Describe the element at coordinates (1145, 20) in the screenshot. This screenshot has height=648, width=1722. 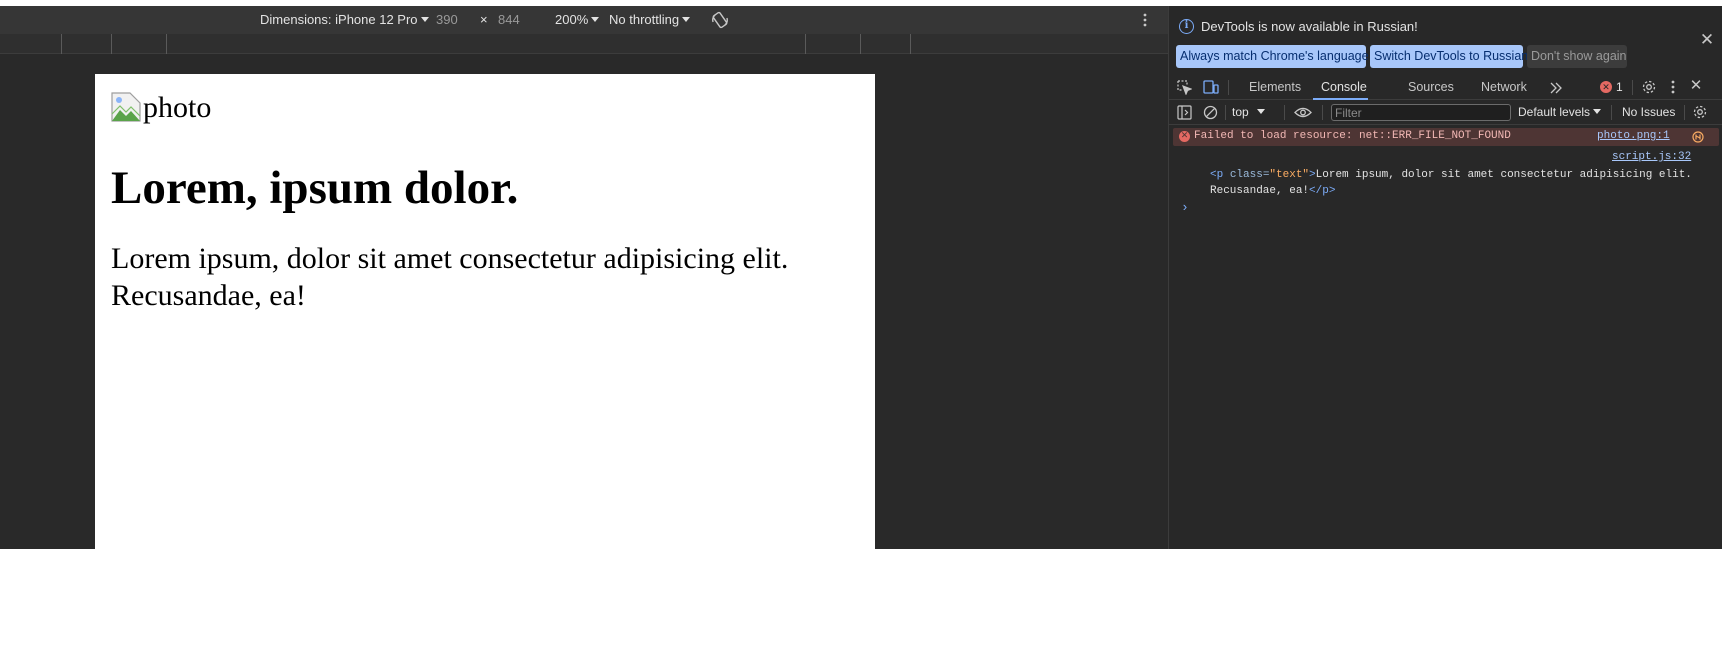
I see `more-options-icon` at that location.